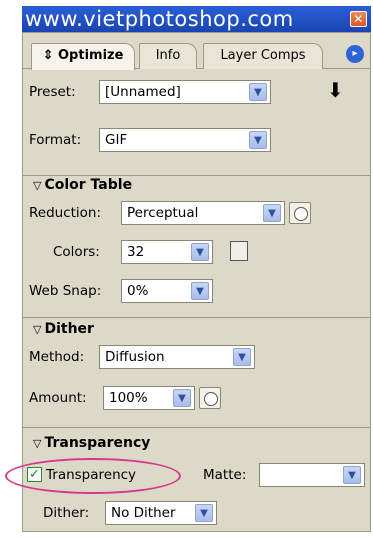 The height and width of the screenshot is (538, 373). I want to click on window-title-bar: www.vietphotoshop.com ✕, so click(196, 19).